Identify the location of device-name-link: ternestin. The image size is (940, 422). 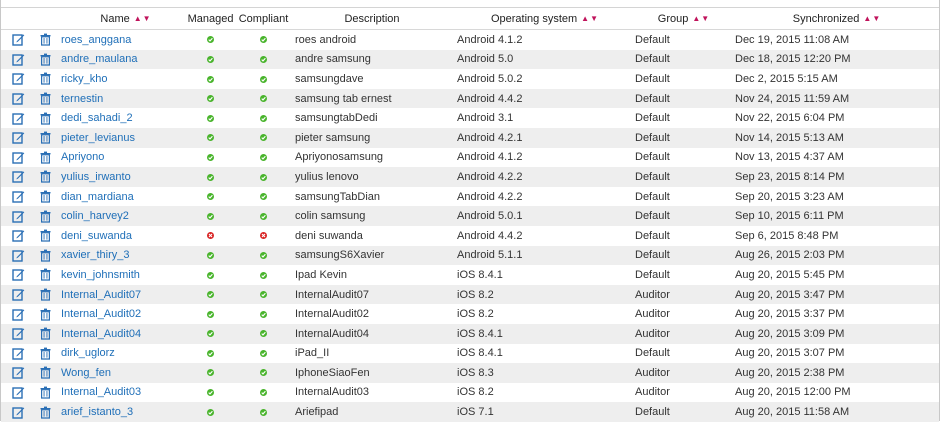
(82, 99).